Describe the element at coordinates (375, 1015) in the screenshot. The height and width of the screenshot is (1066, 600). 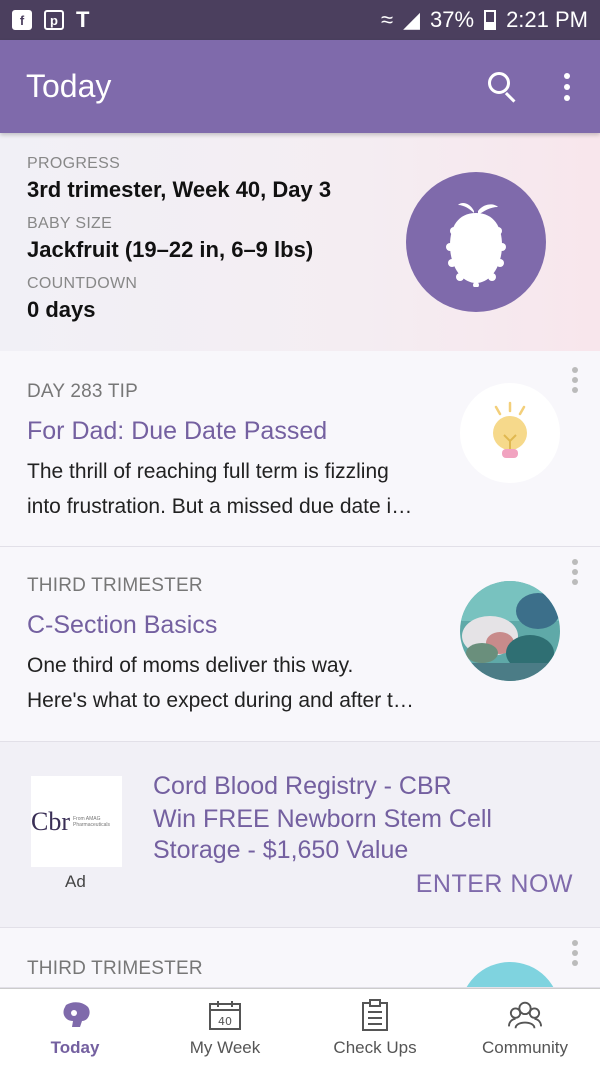
I see `clipboard-icon` at that location.